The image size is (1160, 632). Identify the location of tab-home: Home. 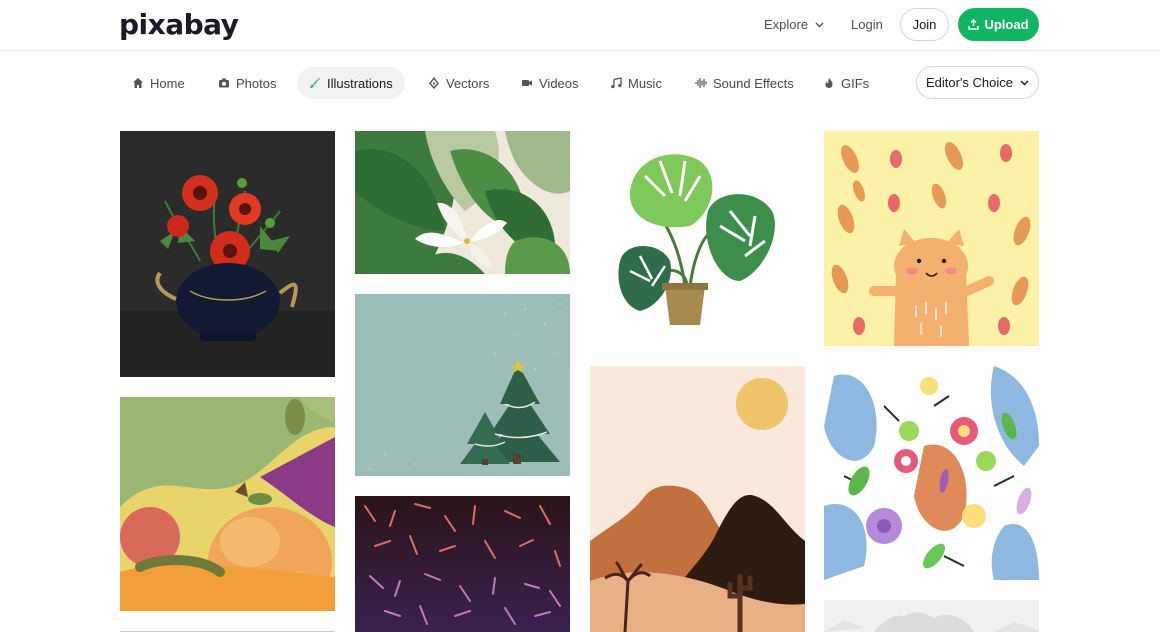
(158, 83).